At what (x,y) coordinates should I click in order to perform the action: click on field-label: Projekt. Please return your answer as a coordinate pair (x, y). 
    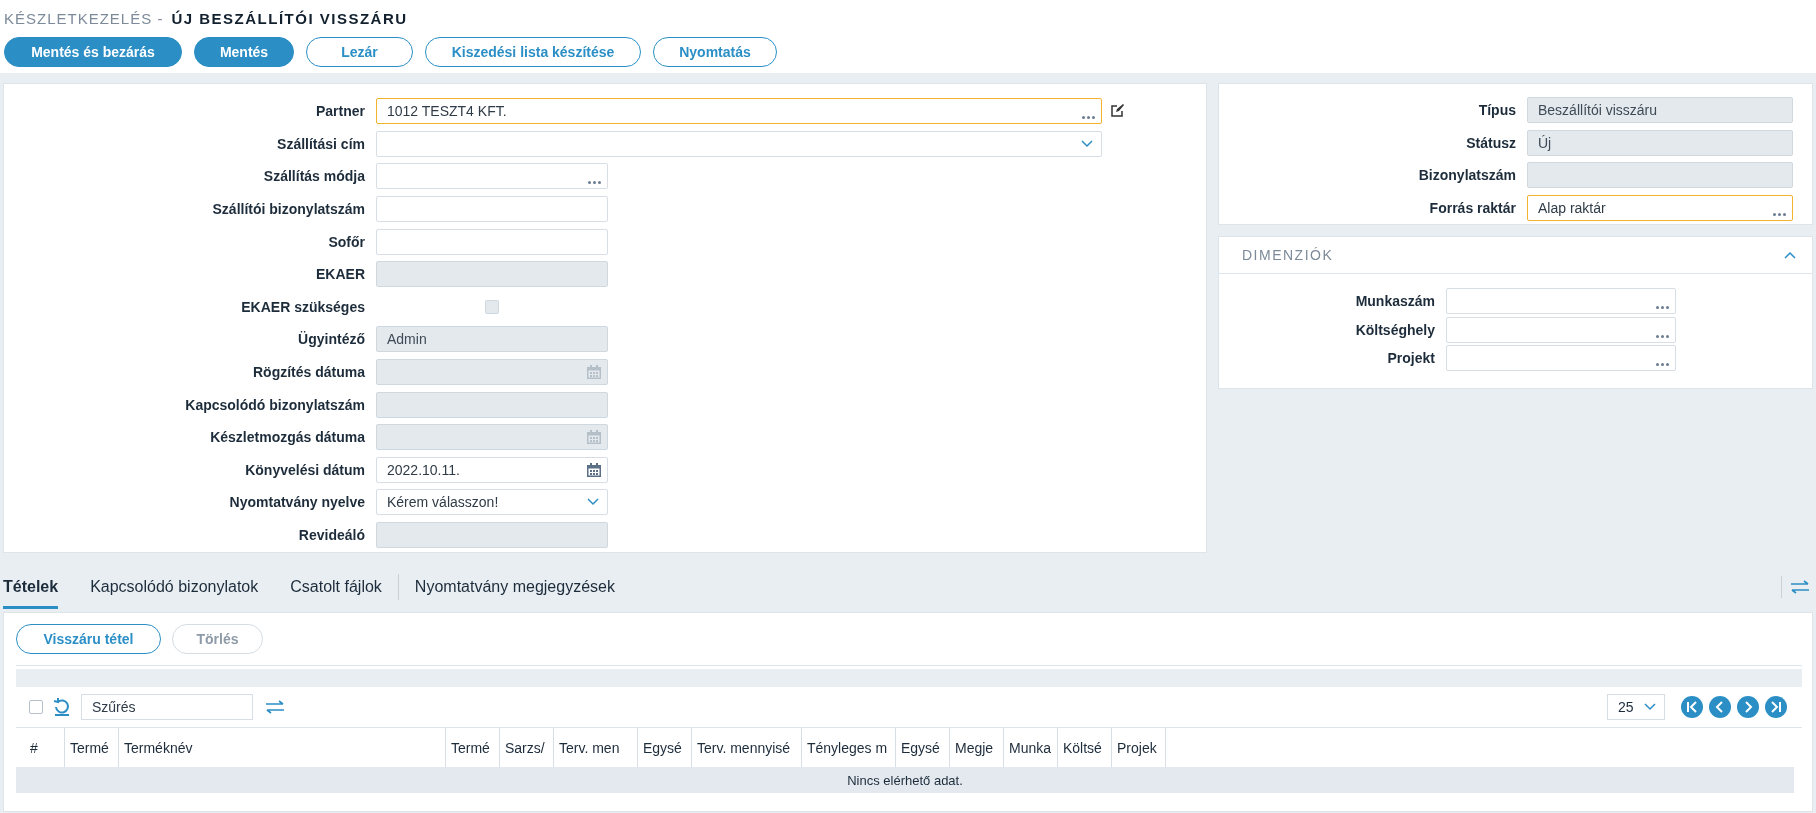
    Looking at the image, I should click on (1411, 358).